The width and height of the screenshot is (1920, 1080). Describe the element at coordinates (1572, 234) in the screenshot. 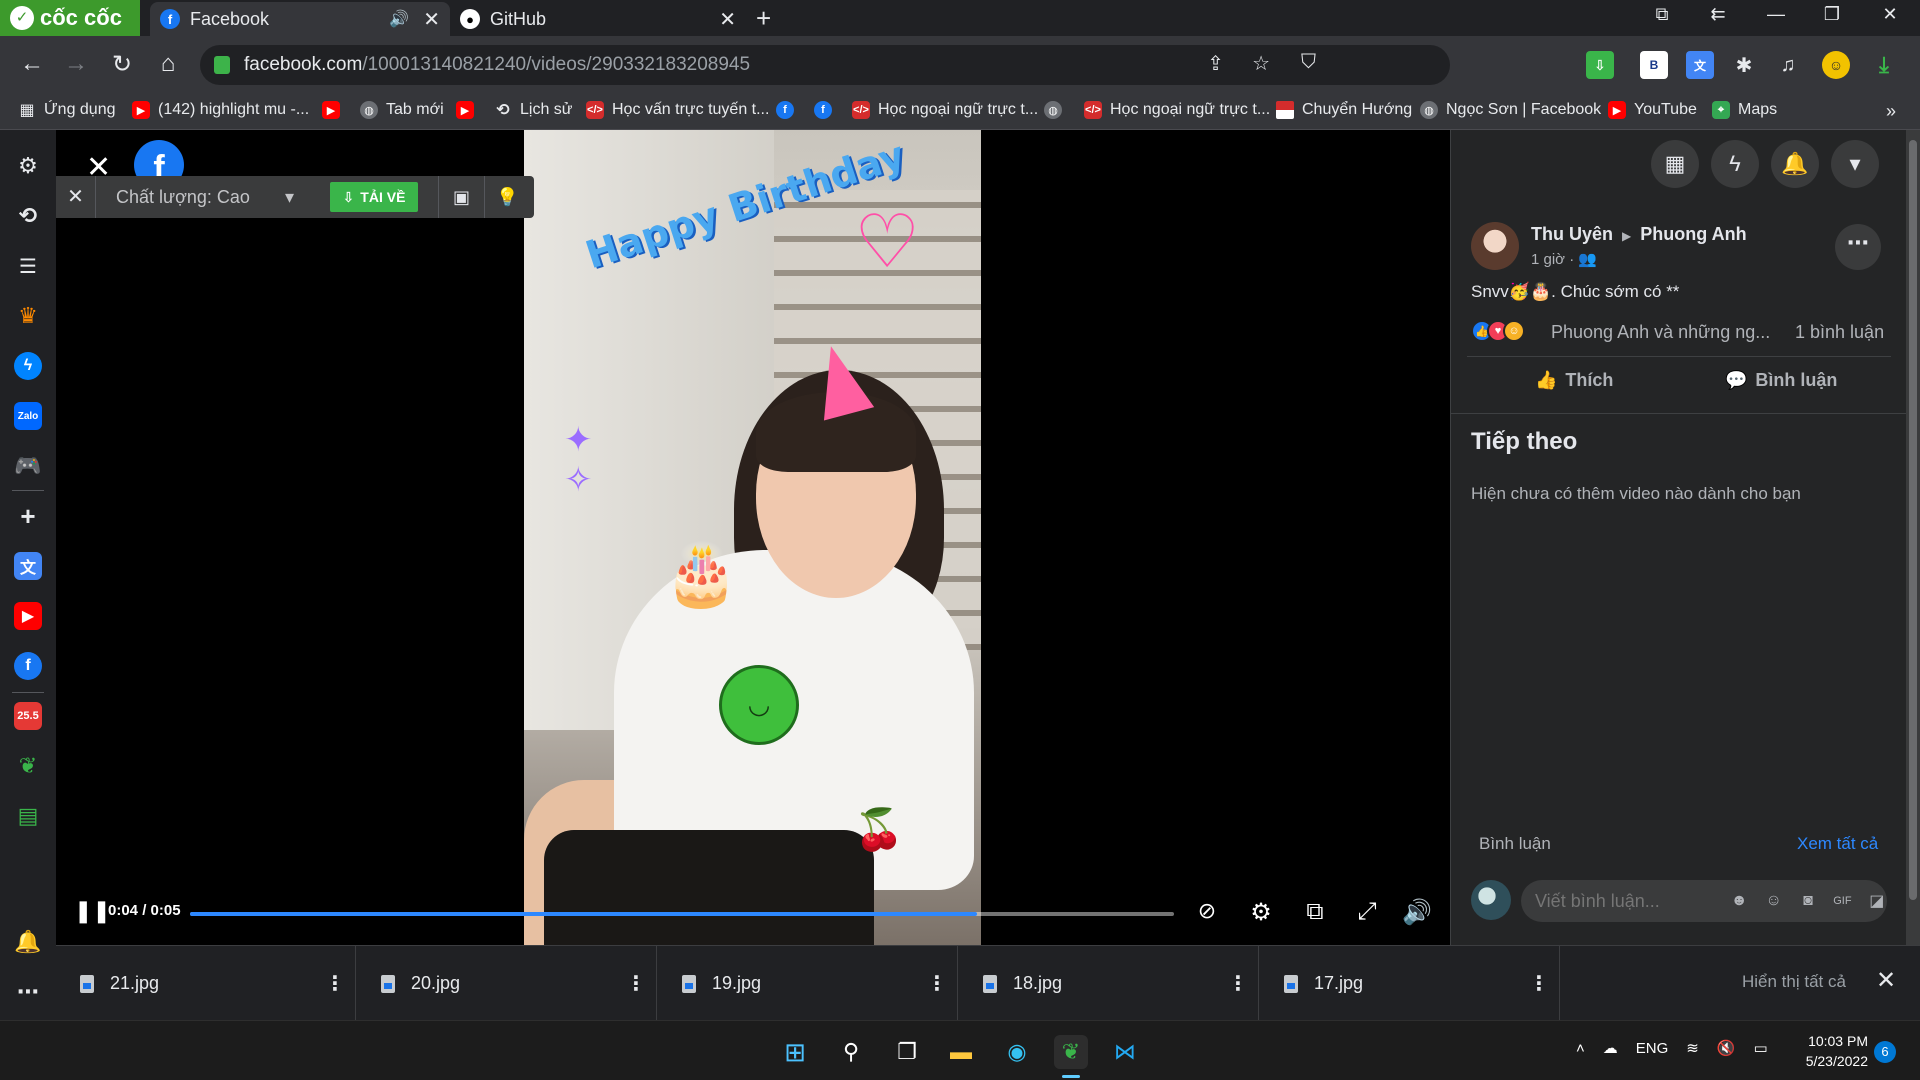

I see `author-name-link: Thu Uyên` at that location.